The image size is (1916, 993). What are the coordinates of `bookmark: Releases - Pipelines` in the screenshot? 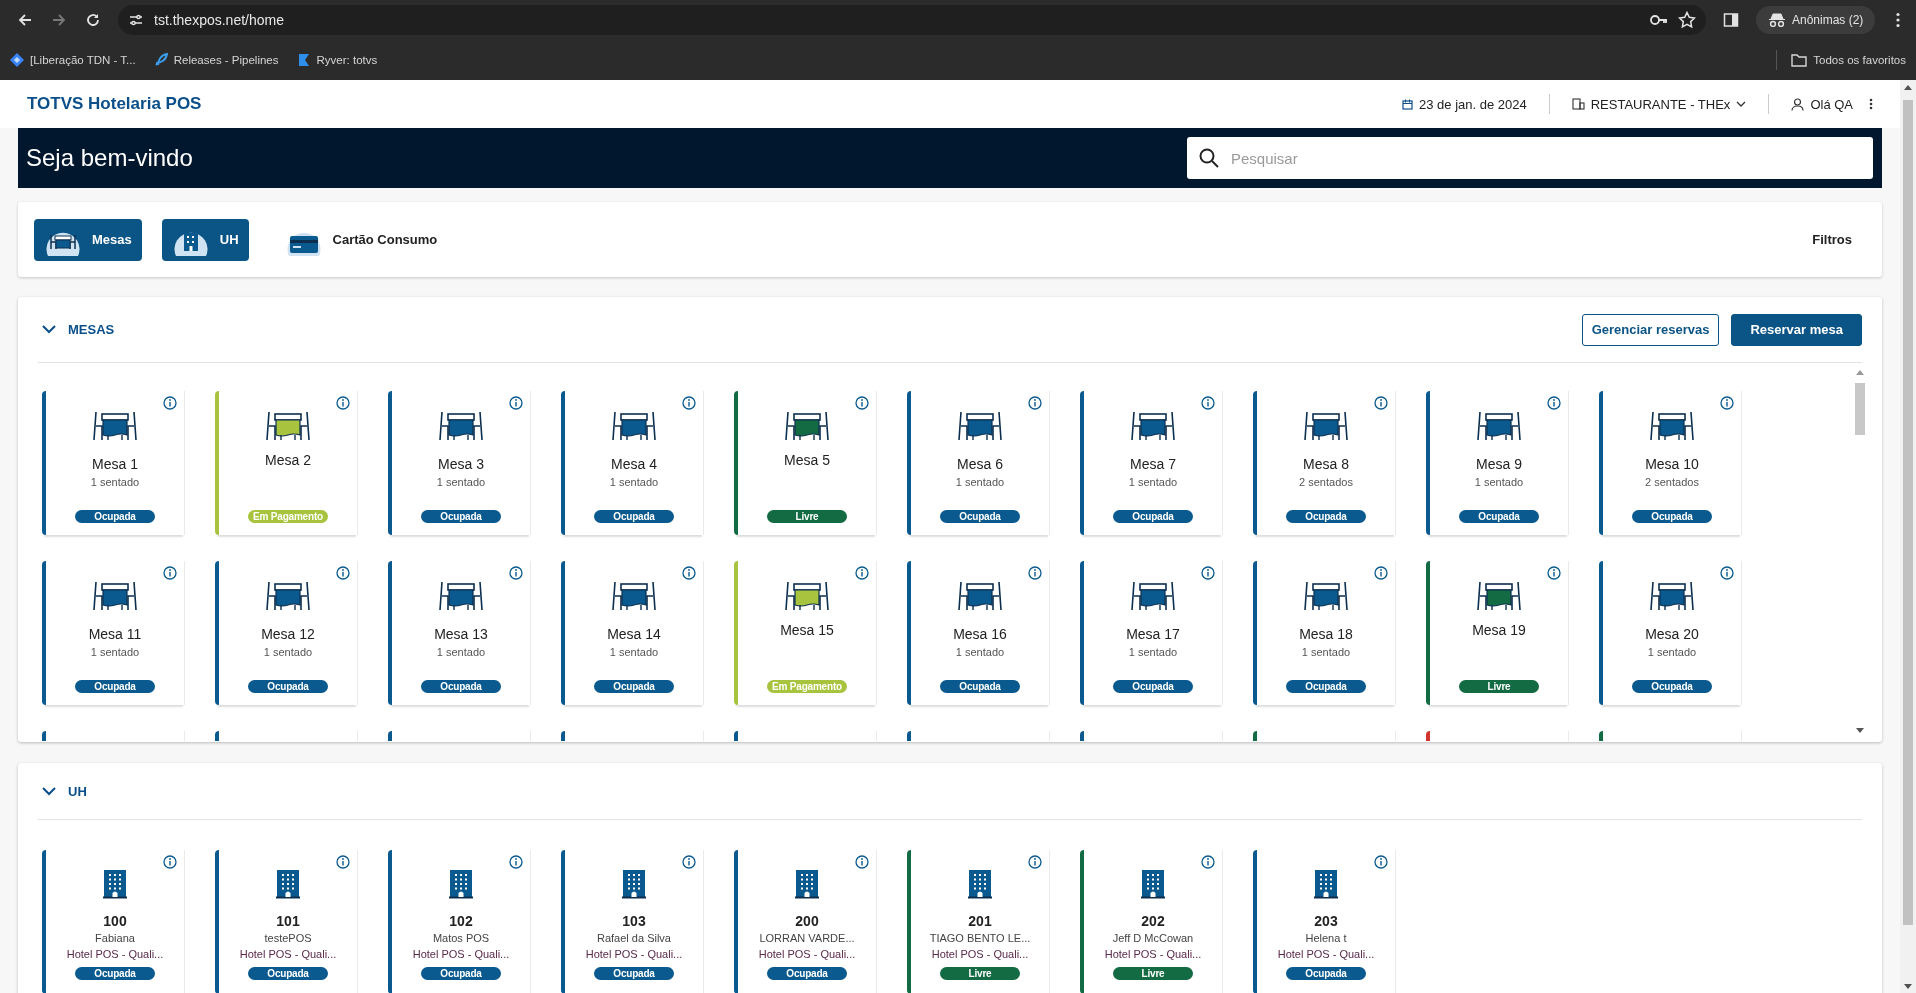 It's located at (216, 60).